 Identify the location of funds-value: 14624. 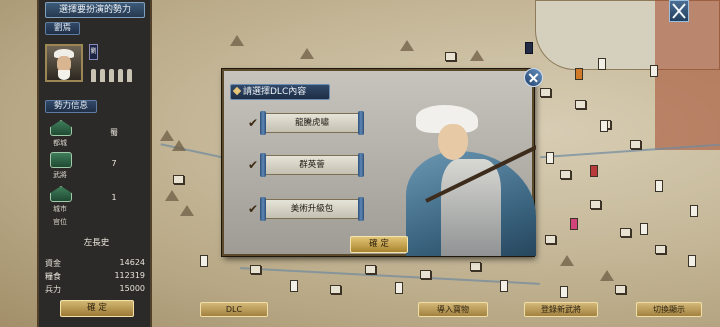
(132, 262).